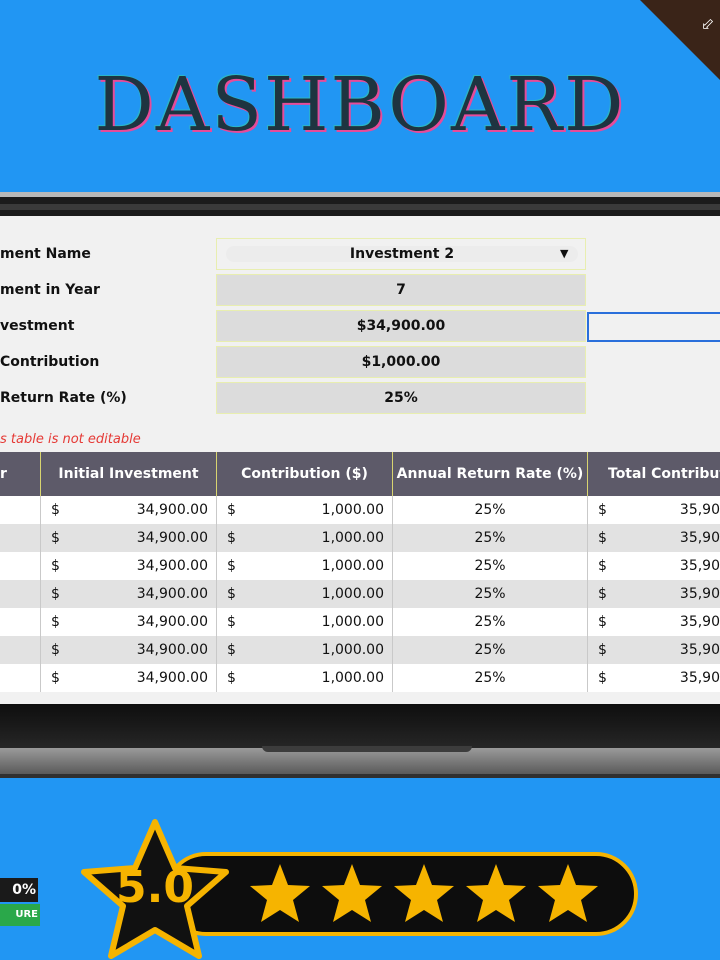 This screenshot has width=720, height=960. I want to click on rating-score: 5.0, so click(155, 887).